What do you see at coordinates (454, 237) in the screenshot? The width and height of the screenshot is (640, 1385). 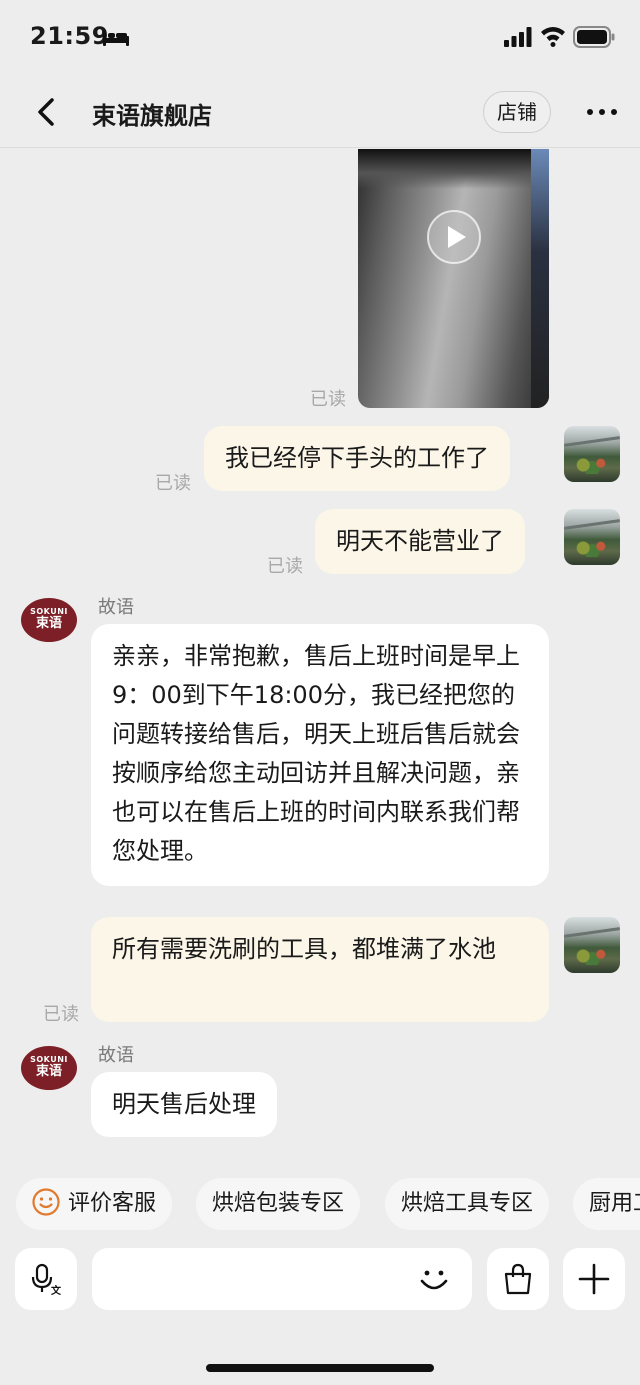 I see `play-icon` at bounding box center [454, 237].